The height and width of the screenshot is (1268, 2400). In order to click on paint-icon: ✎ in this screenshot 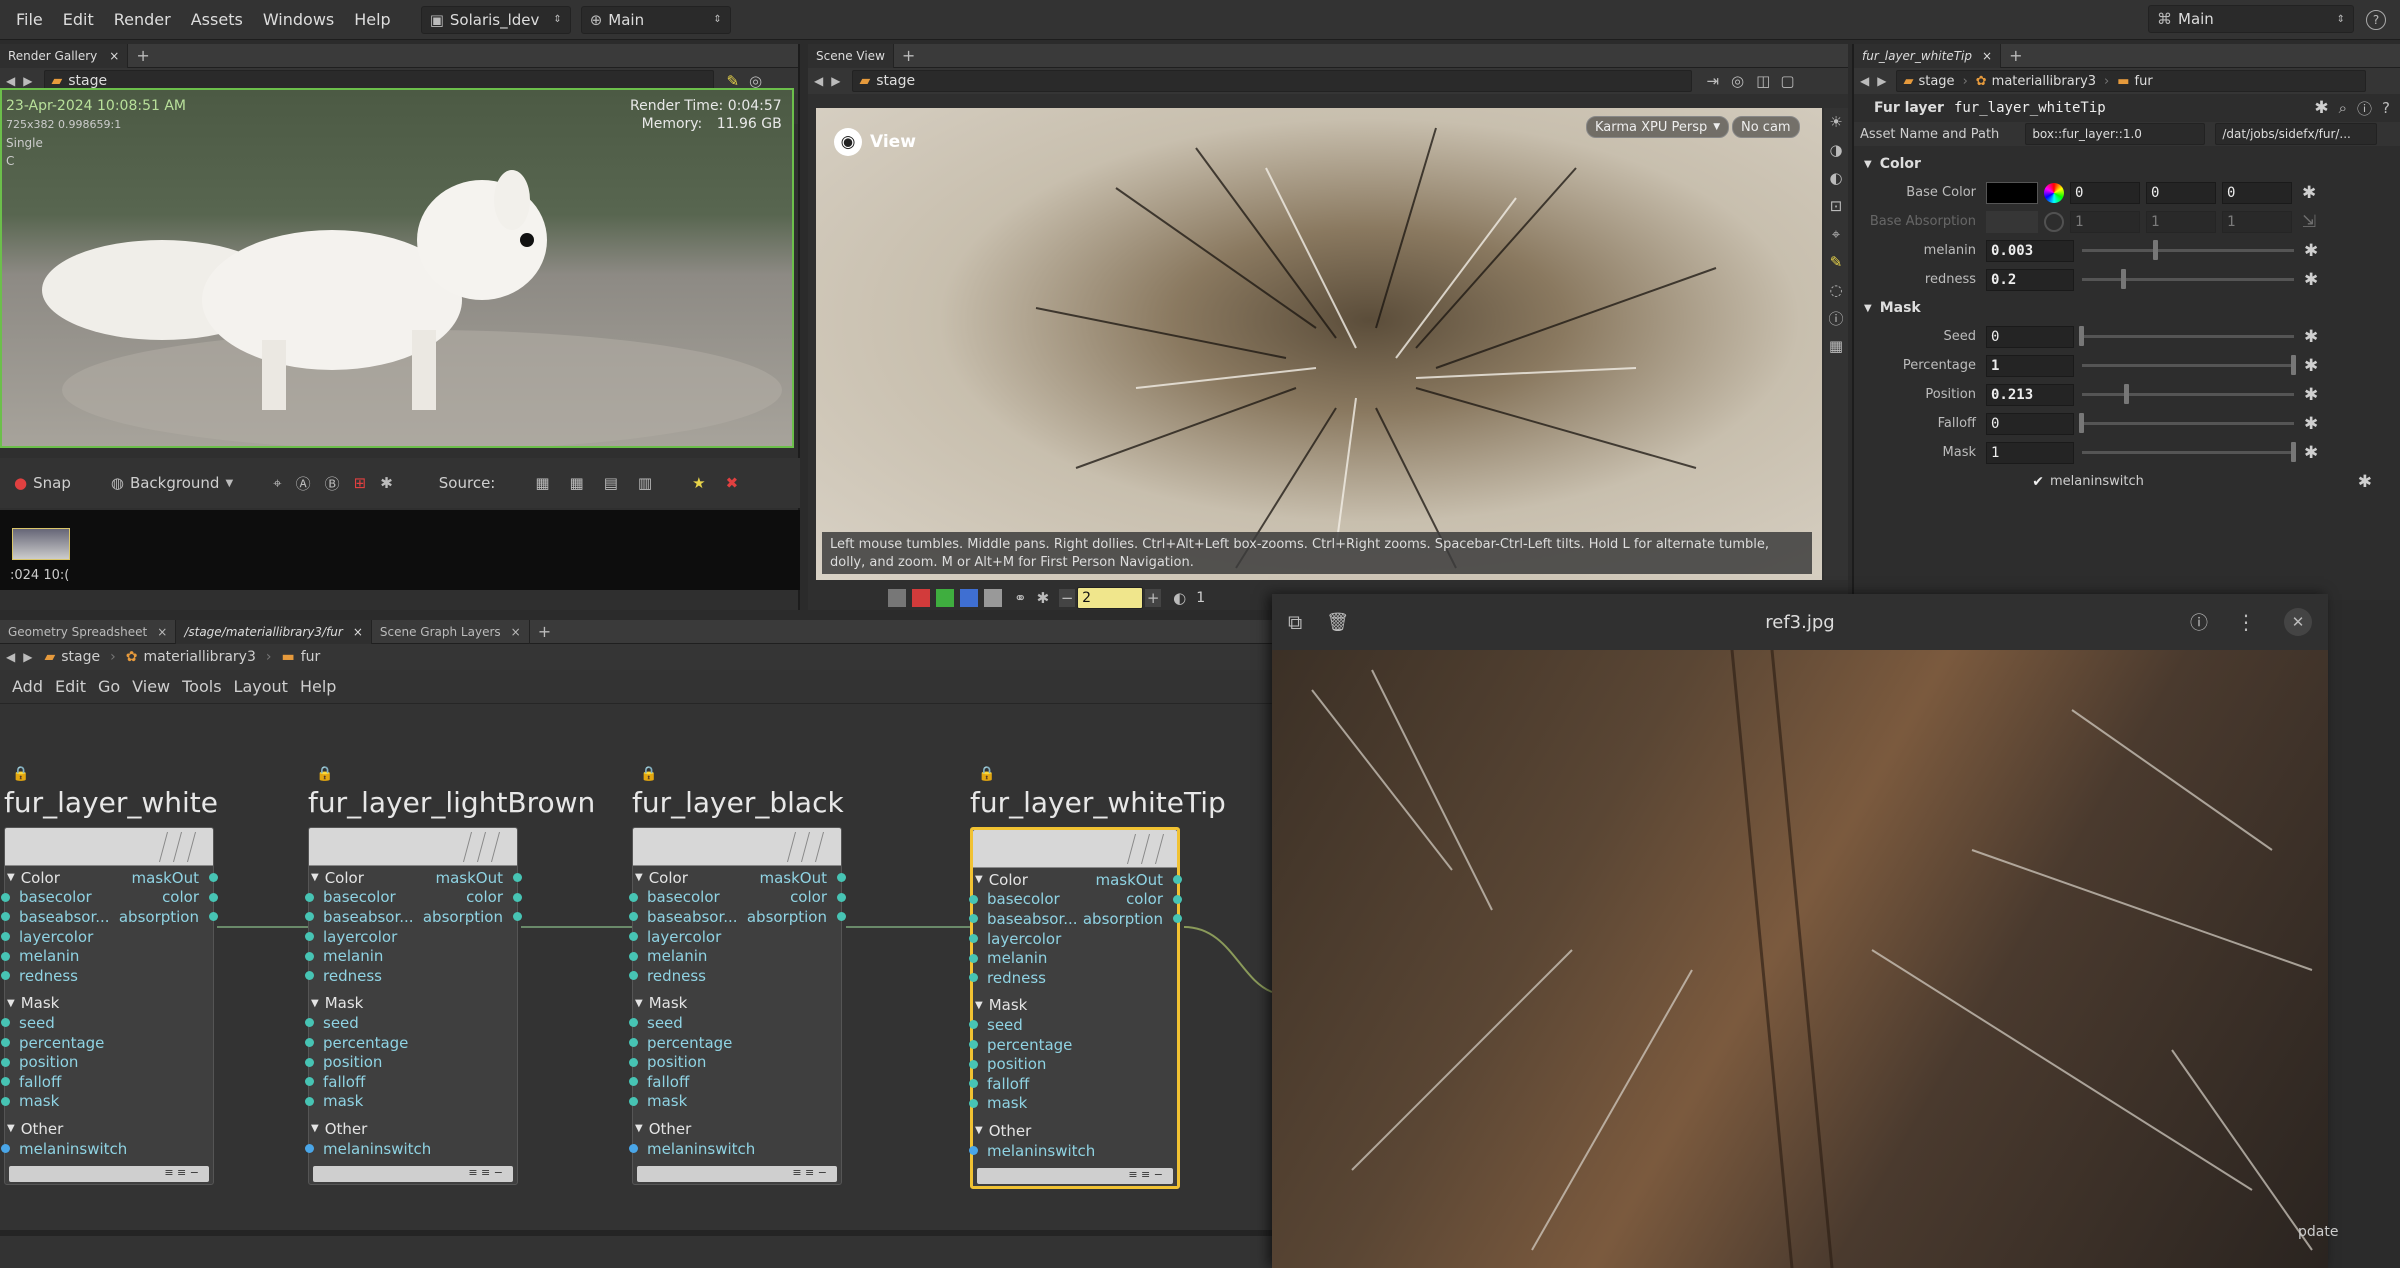, I will do `click(1836, 262)`.